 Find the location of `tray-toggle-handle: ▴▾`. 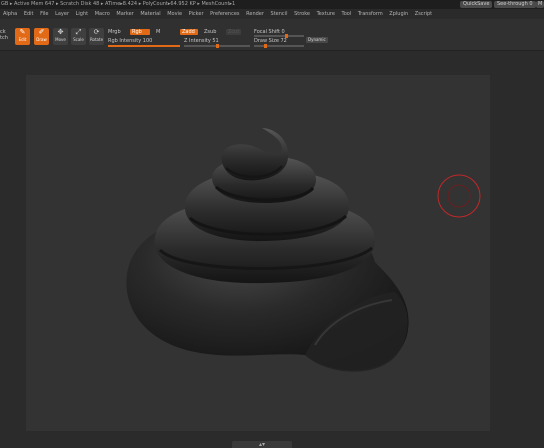

tray-toggle-handle: ▴▾ is located at coordinates (262, 444).